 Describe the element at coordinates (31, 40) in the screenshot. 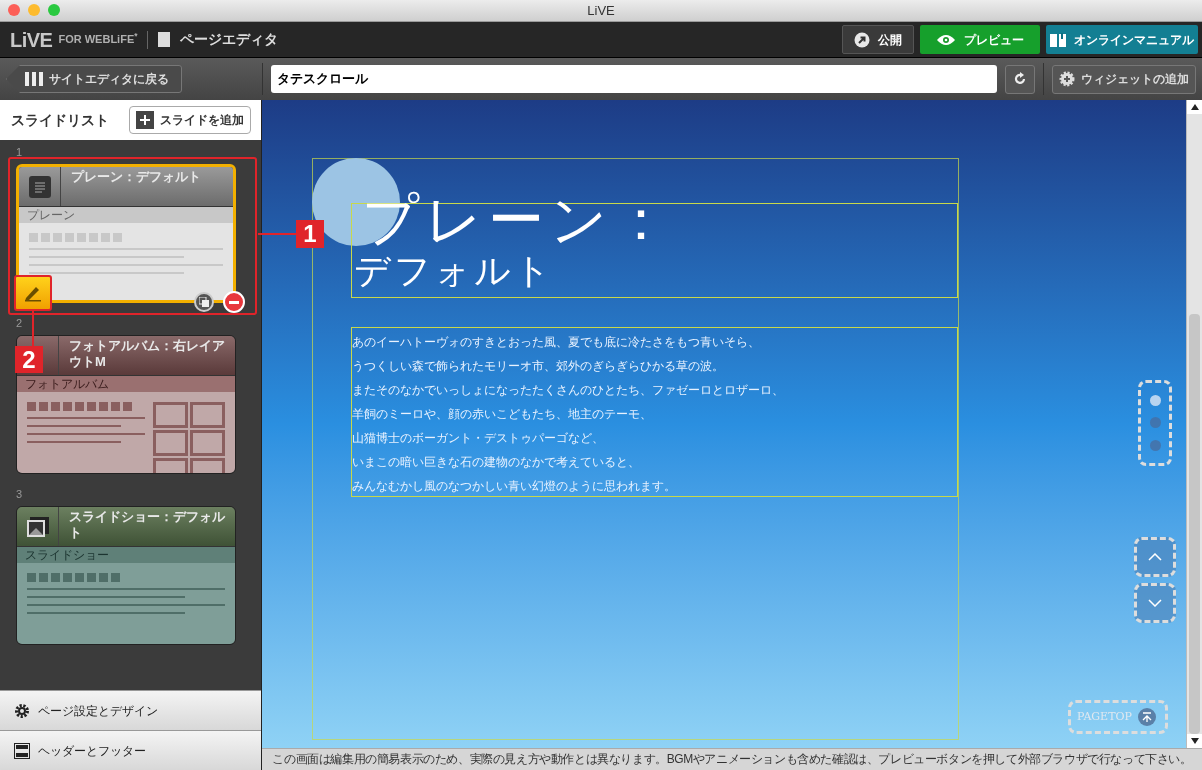

I see `app-logo: LiVE` at that location.